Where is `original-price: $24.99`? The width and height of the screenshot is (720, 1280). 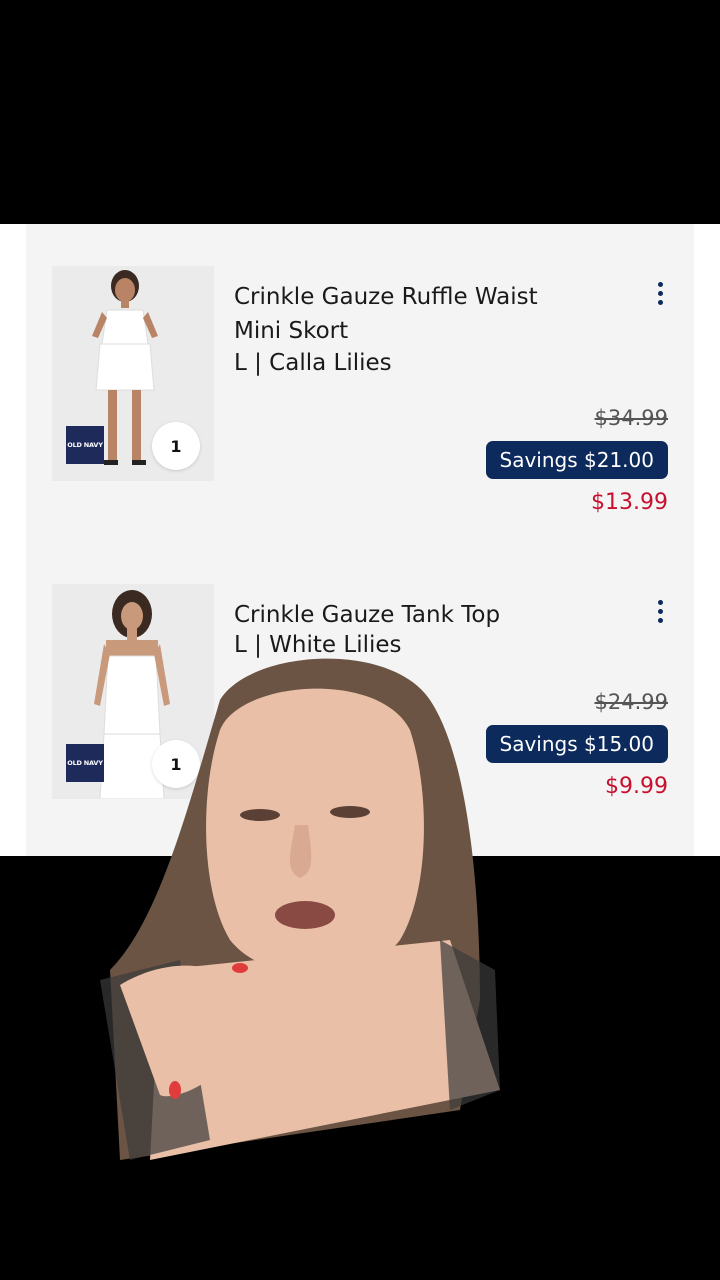 original-price: $24.99 is located at coordinates (631, 702).